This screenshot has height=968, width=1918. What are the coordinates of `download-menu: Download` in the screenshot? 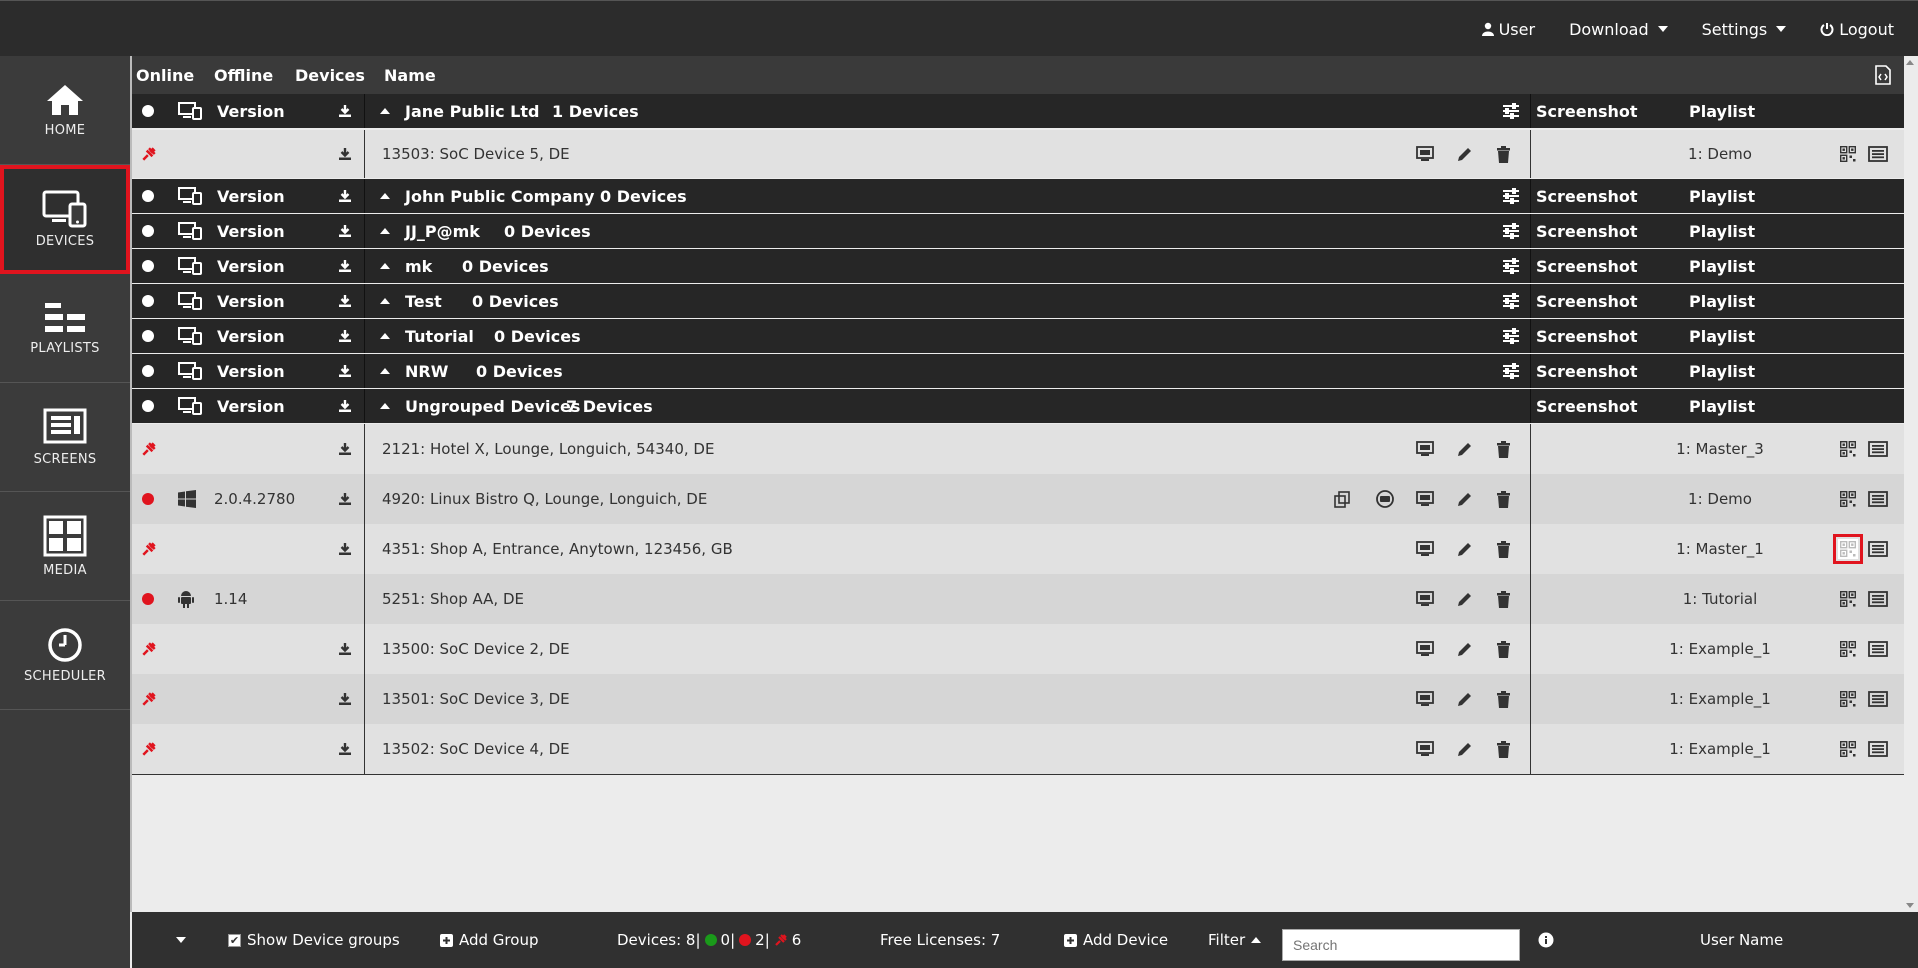 It's located at (1618, 29).